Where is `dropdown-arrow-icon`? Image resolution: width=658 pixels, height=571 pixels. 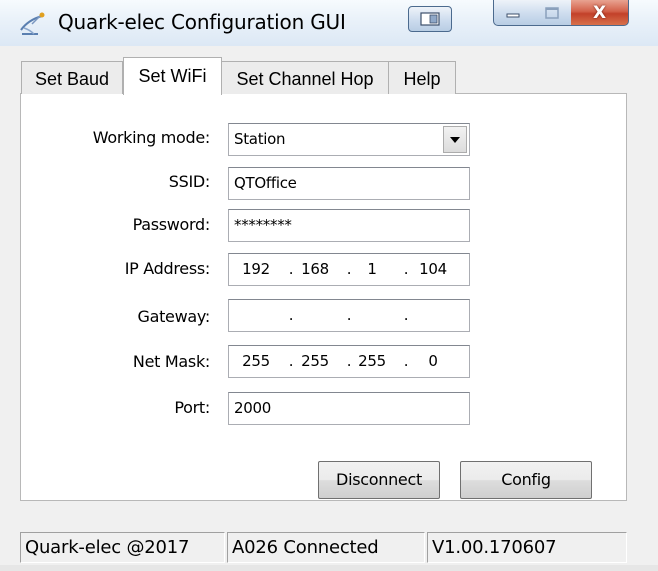 dropdown-arrow-icon is located at coordinates (455, 139).